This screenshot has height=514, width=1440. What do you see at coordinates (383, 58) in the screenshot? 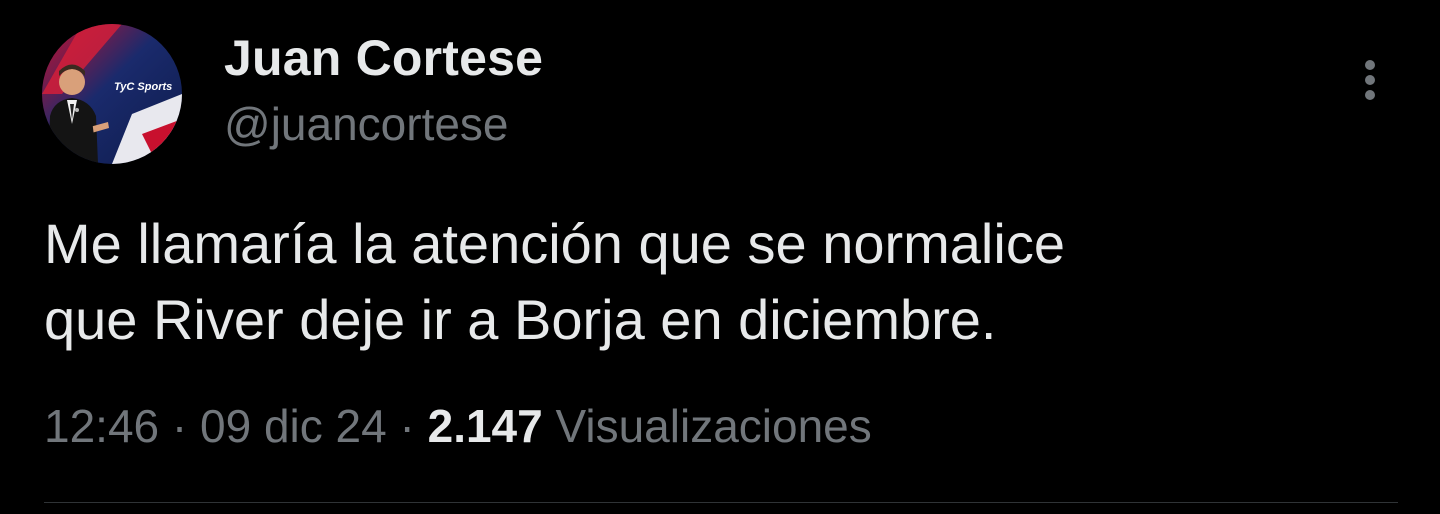
I see `author-display-name: Juan Cortese` at bounding box center [383, 58].